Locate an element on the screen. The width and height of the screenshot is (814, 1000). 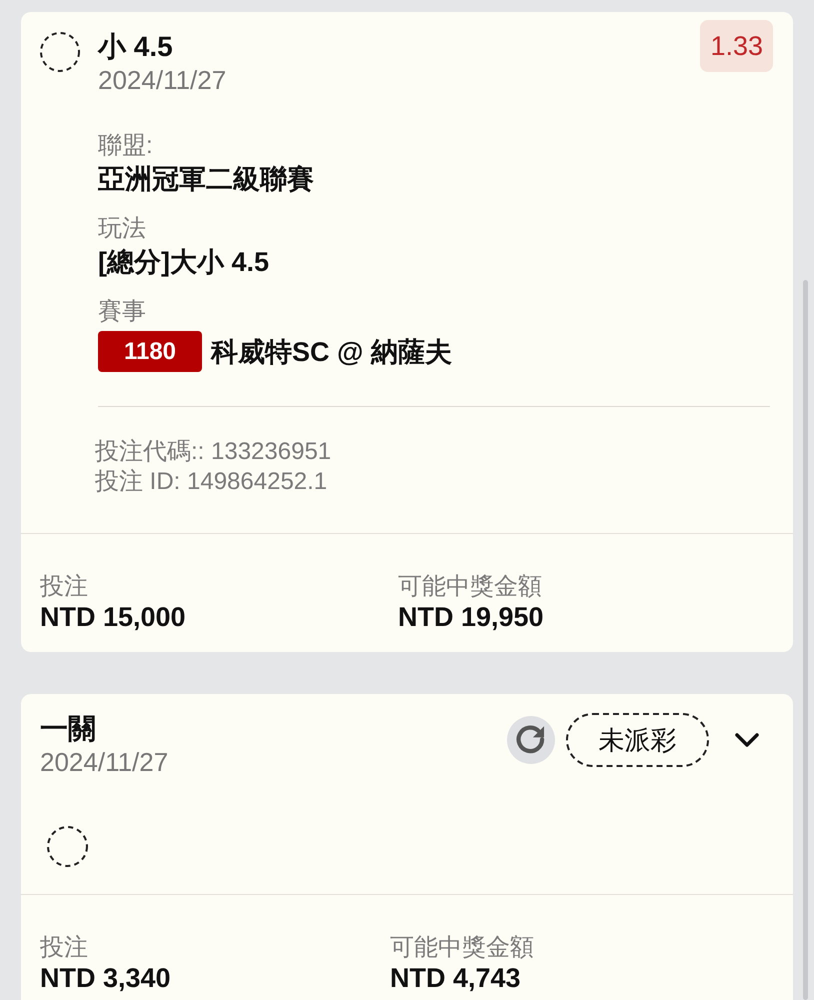
payout-amount: NTD 19,950 is located at coordinates (471, 617).